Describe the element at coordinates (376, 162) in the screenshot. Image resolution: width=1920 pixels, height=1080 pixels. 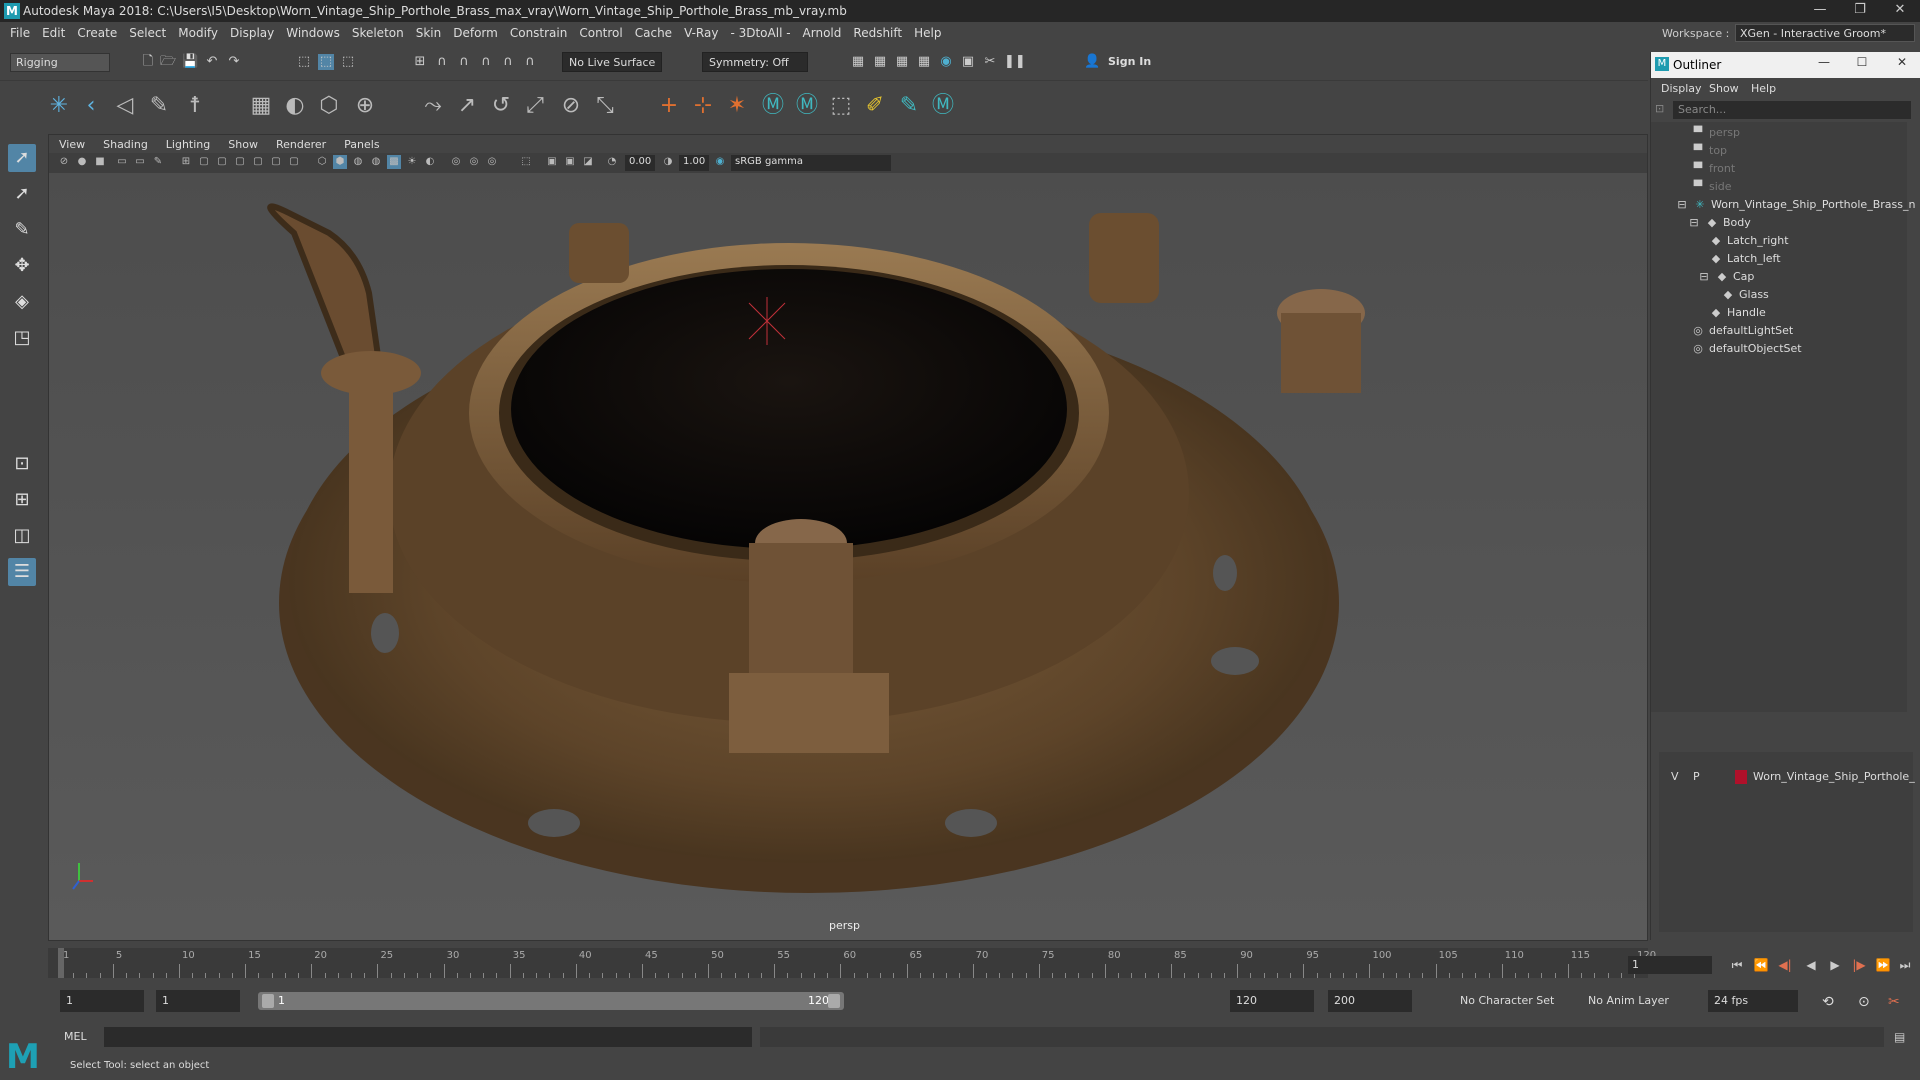
I see `wireframe-on-shaded-icon: ◍` at that location.